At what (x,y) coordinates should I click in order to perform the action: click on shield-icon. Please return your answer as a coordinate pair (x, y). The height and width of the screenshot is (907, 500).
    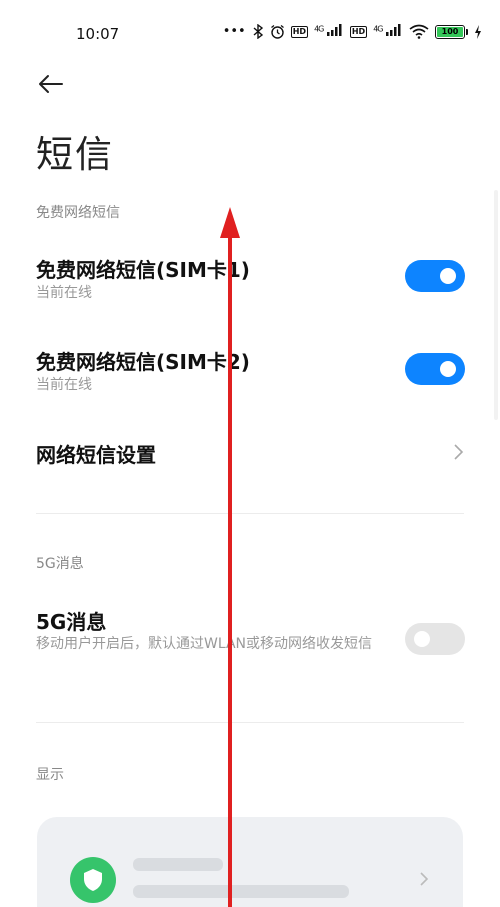
    Looking at the image, I should click on (93, 880).